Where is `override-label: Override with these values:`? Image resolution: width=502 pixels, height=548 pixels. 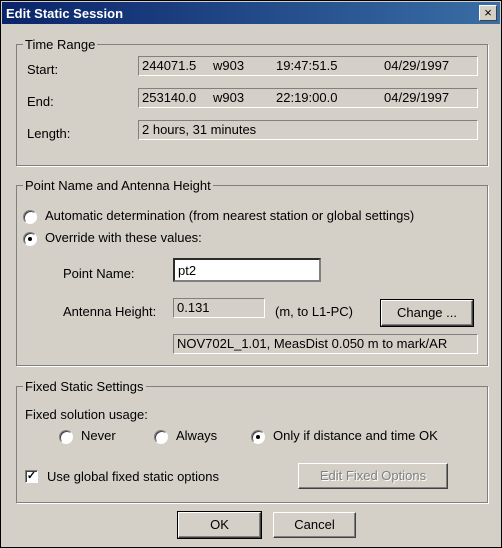
override-label: Override with these values: is located at coordinates (123, 237).